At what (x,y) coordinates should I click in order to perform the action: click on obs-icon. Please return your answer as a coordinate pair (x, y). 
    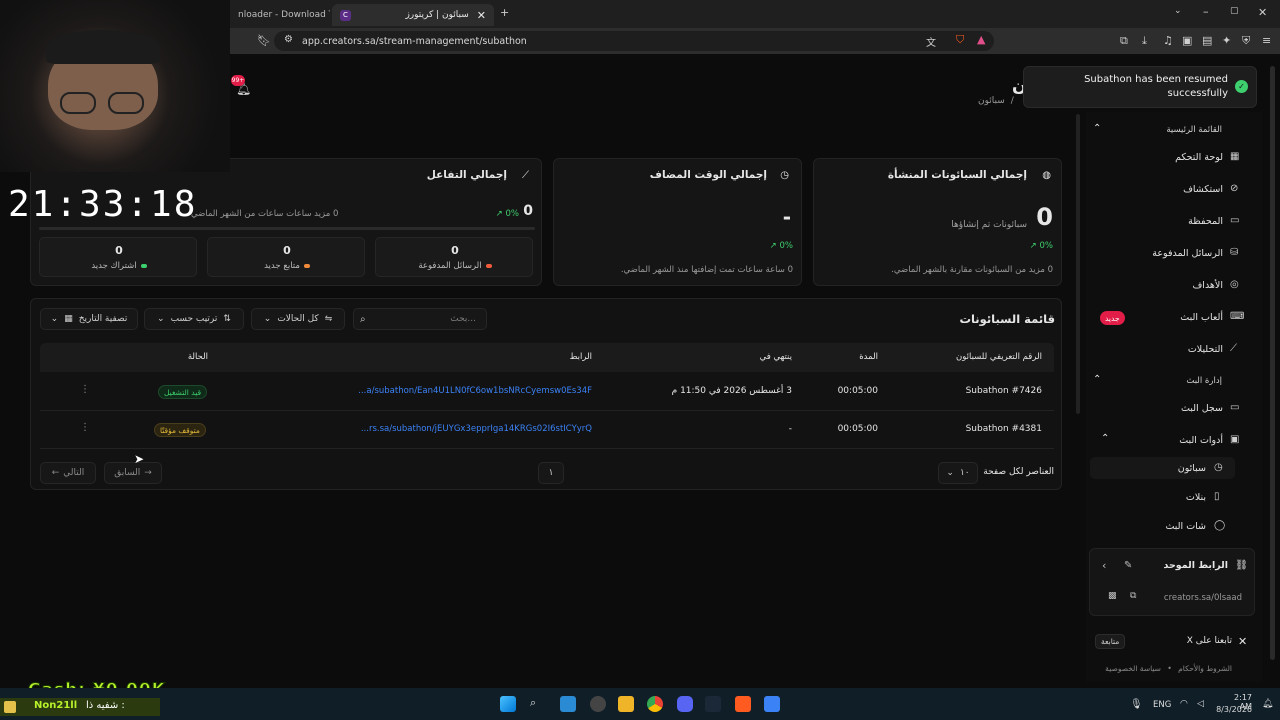
    Looking at the image, I should click on (598, 704).